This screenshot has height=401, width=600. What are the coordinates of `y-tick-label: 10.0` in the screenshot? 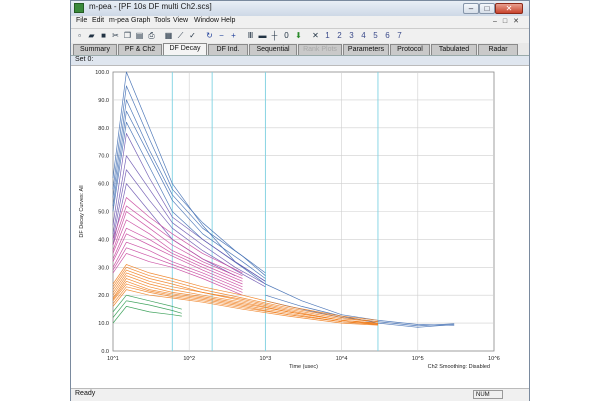 It's located at (103, 324).